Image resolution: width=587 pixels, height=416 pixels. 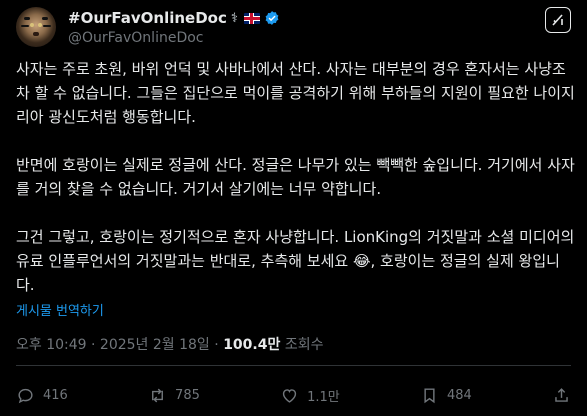 I want to click on uk-flag-icon, so click(x=251, y=18).